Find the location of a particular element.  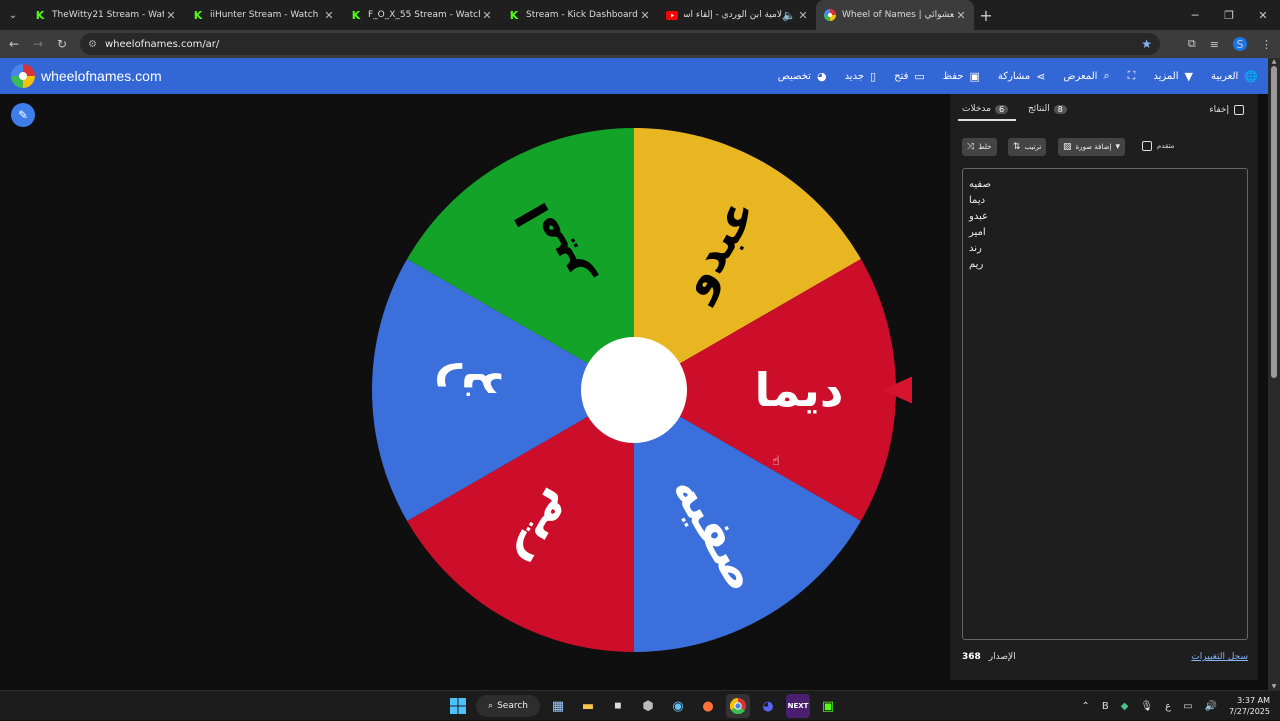

tray-app-icon: B is located at coordinates (1105, 706).